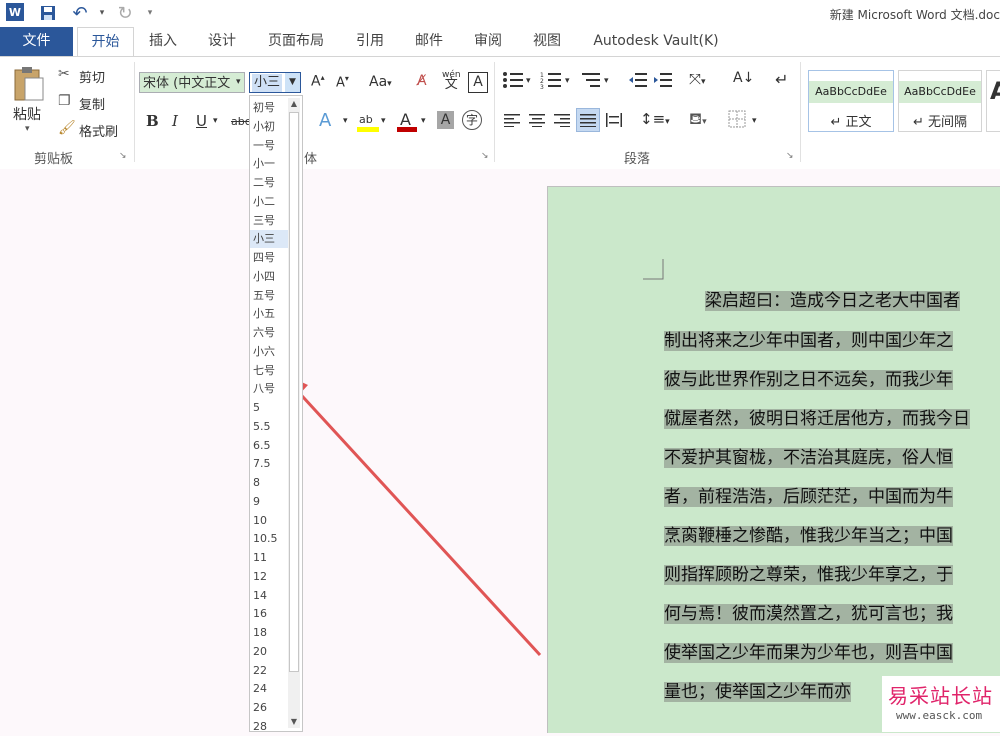  What do you see at coordinates (269, 108) in the screenshot?
I see `font-size-option: 初号` at bounding box center [269, 108].